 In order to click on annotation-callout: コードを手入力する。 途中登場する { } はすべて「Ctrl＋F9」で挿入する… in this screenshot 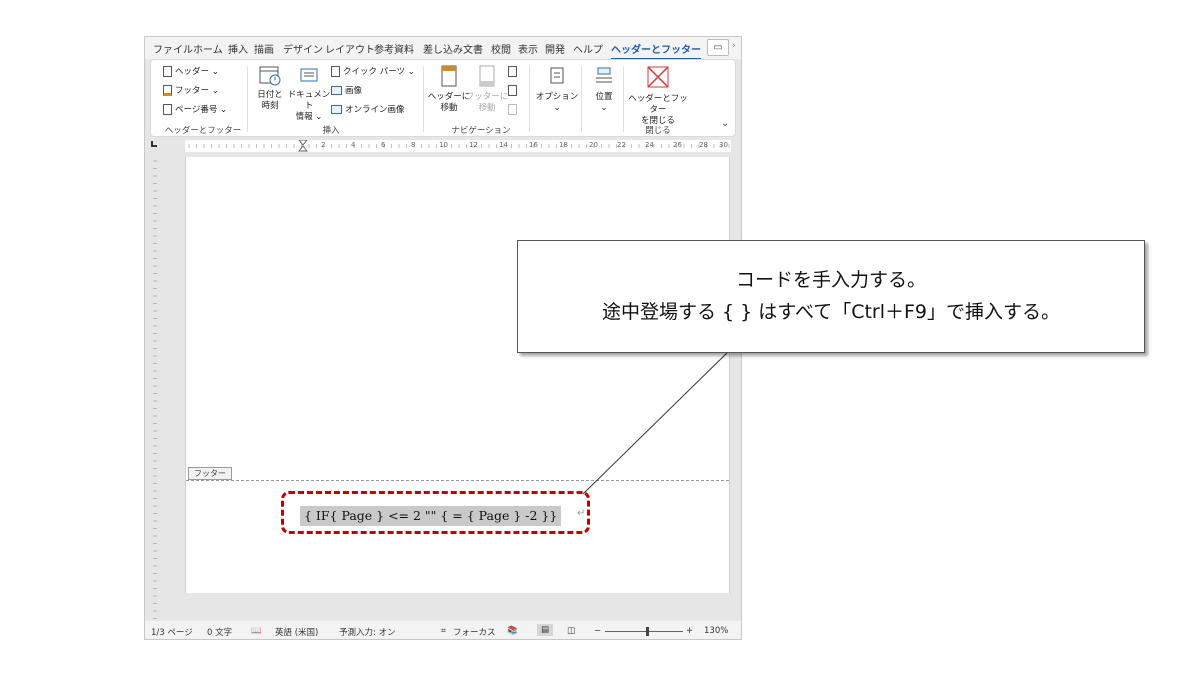, I will do `click(831, 296)`.